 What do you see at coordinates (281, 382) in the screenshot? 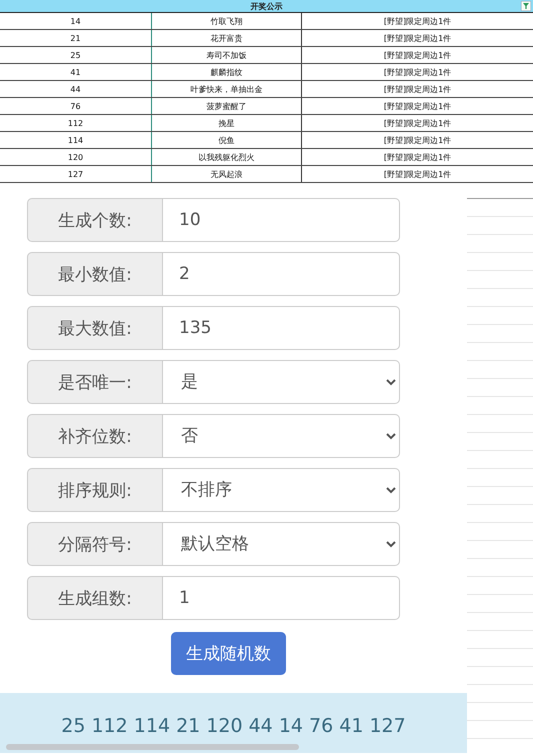
I see `option-select: 是` at bounding box center [281, 382].